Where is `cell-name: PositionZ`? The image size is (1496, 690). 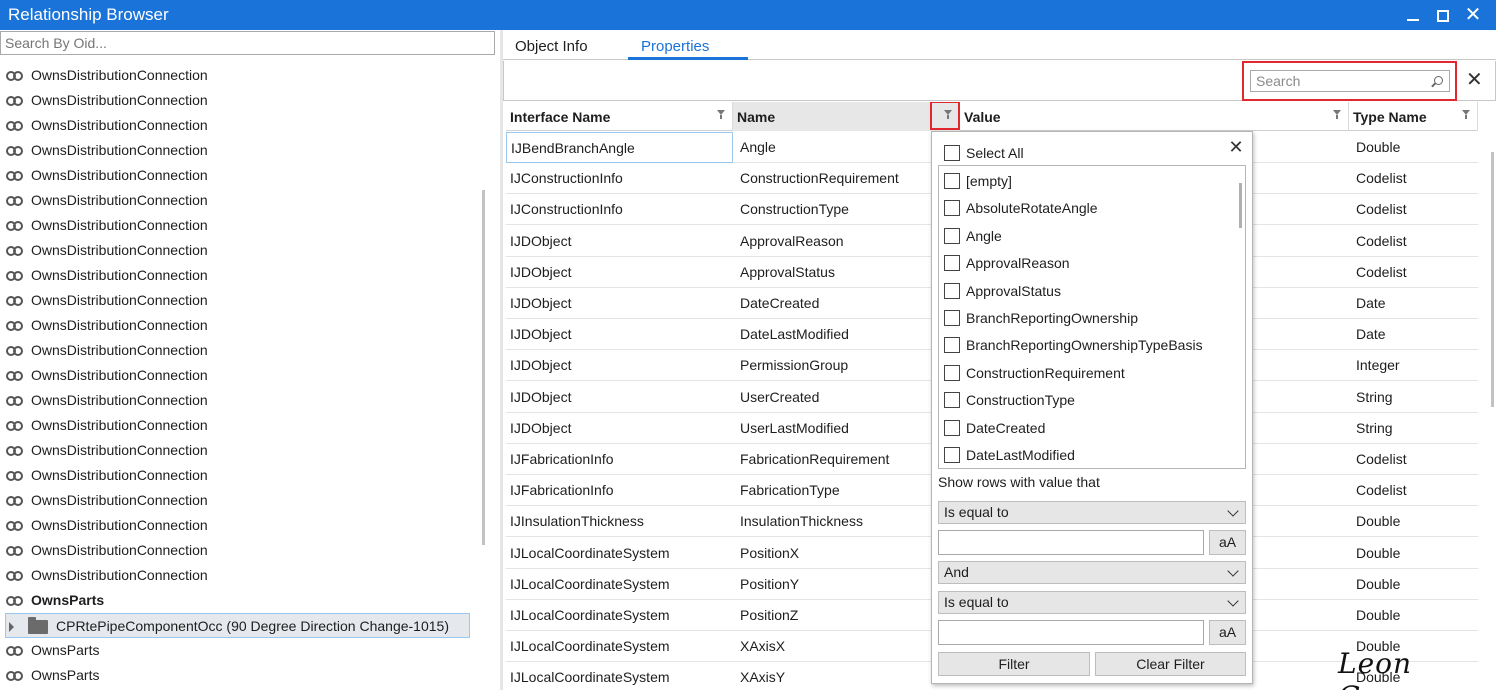
cell-name: PositionZ is located at coordinates (848, 615).